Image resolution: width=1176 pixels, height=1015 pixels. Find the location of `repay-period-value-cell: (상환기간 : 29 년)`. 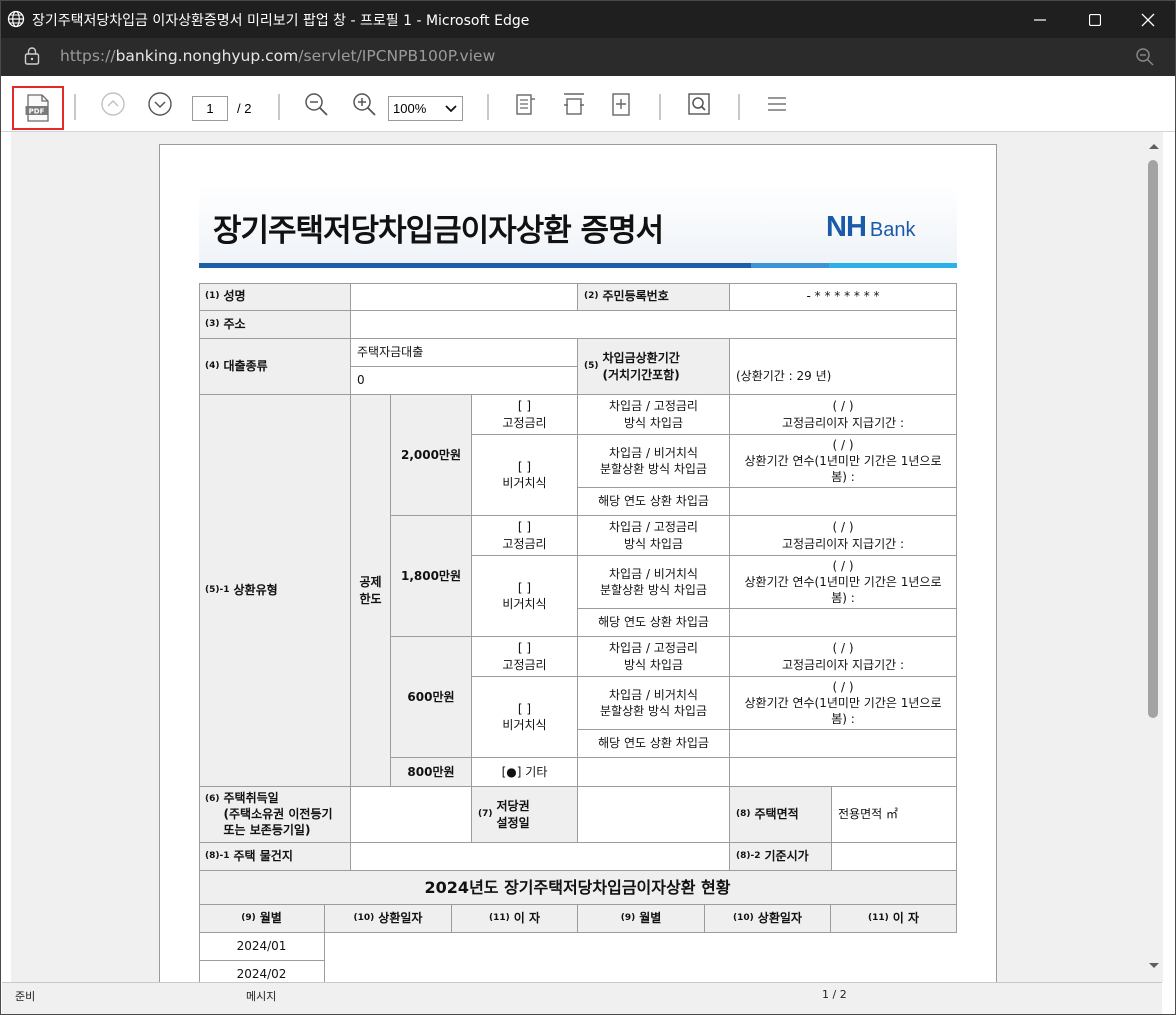

repay-period-value-cell: (상환기간 : 29 년) is located at coordinates (843, 367).